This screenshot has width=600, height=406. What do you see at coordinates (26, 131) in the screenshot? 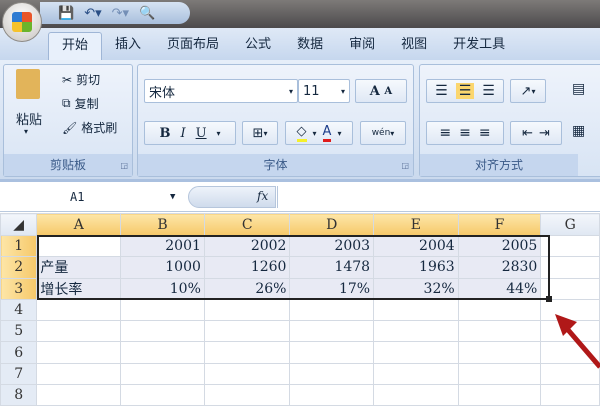
I see `paste-dropdown-icon: ▾` at bounding box center [26, 131].